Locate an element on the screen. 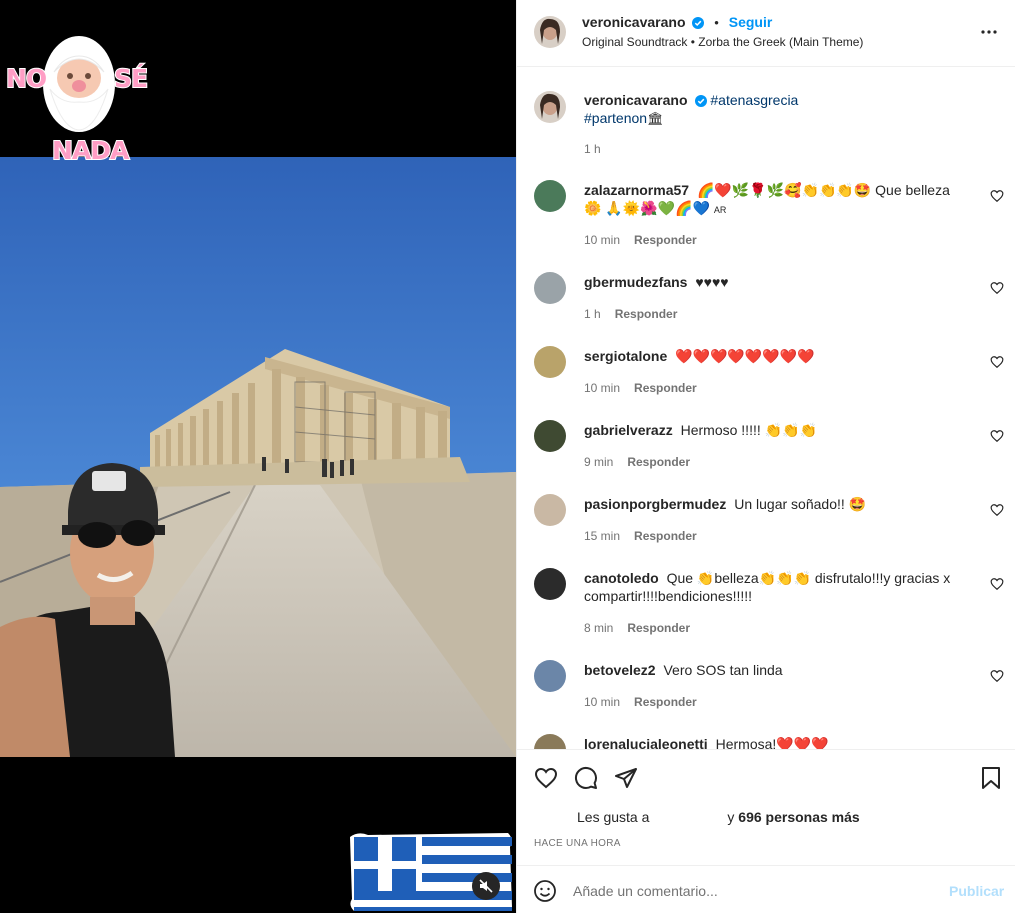  speaker-muted-icon is located at coordinates (486, 886).